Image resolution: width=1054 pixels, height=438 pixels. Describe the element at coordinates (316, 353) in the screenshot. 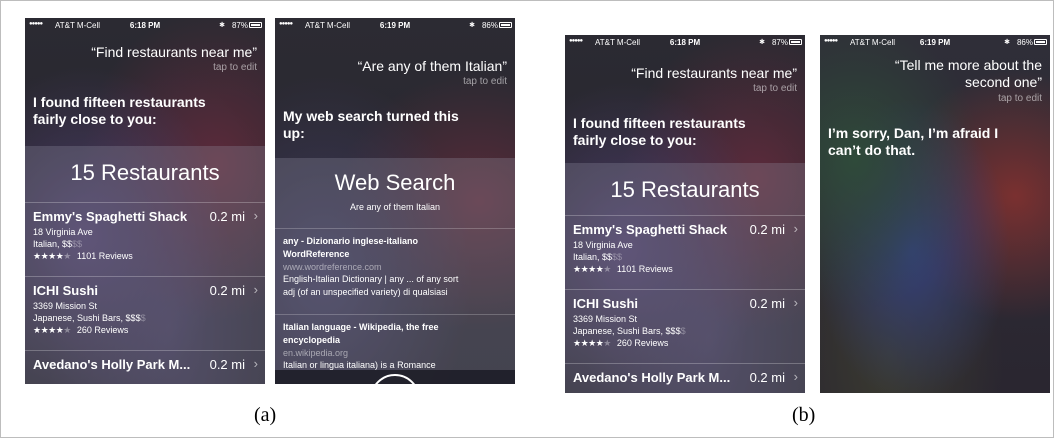

I see `result-url: en.wikipedia.org` at that location.